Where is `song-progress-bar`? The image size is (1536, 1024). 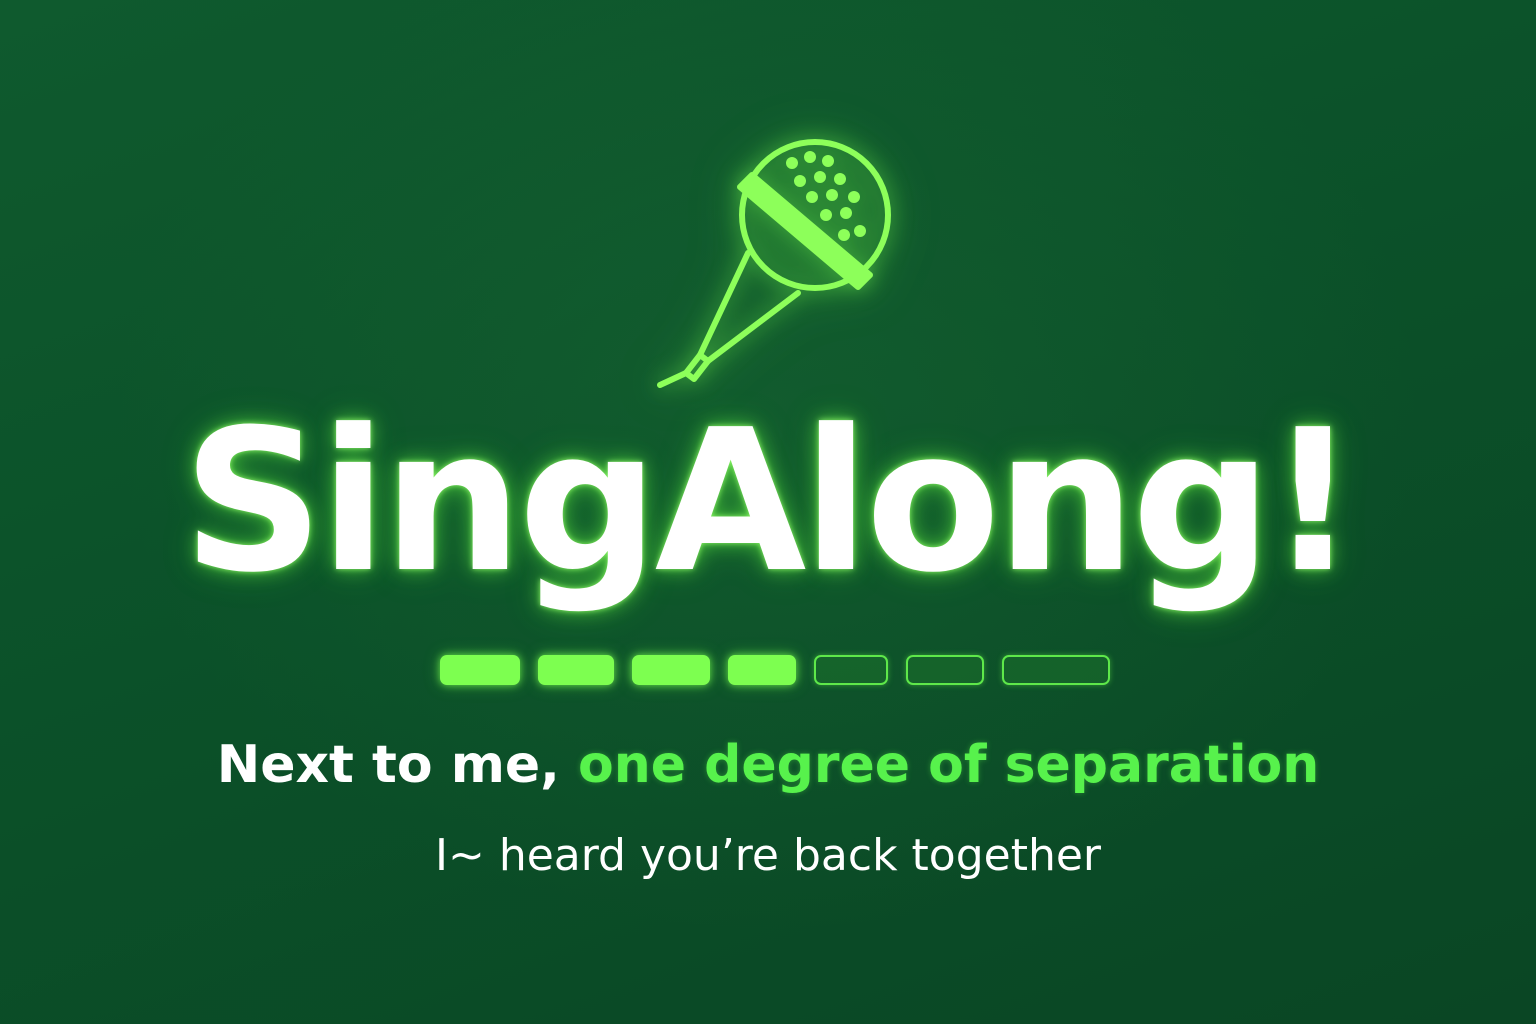 song-progress-bar is located at coordinates (775, 671).